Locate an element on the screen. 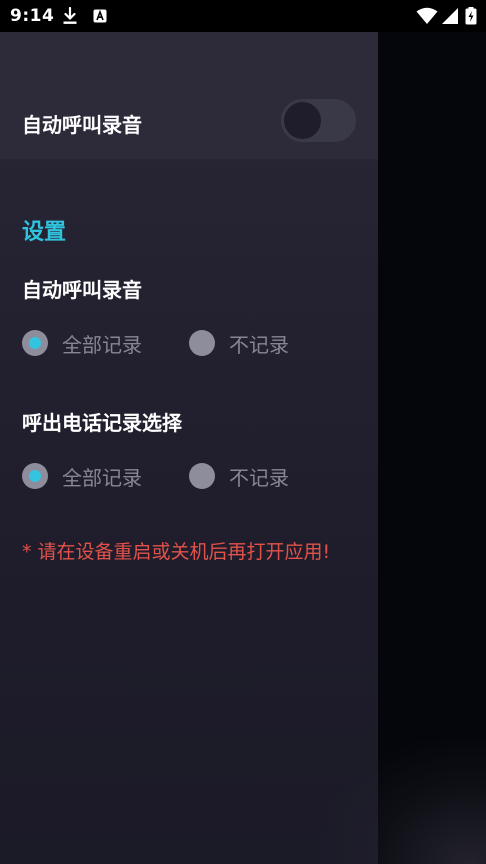  status-bar: 9:14 is located at coordinates (243, 16).